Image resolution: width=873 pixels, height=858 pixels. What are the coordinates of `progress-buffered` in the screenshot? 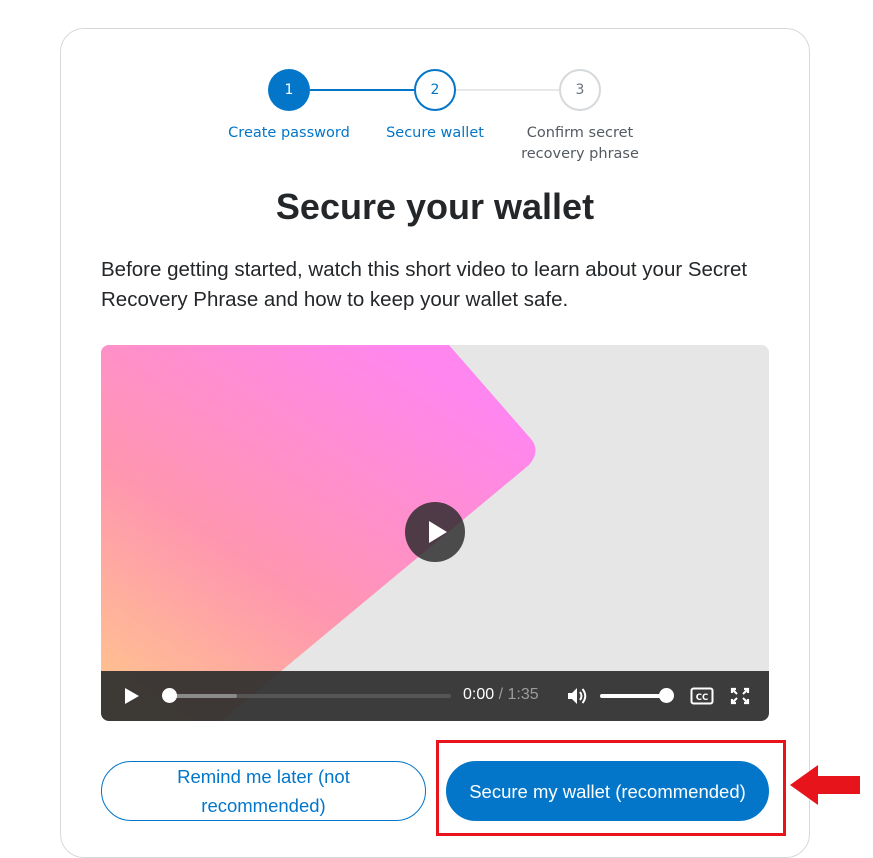 It's located at (202, 696).